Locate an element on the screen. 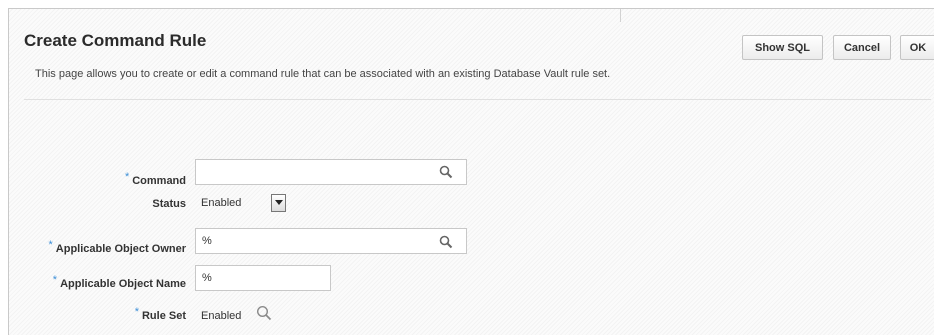 This screenshot has height=335, width=934. object-name-label-text: Applicable Object Name is located at coordinates (123, 284).